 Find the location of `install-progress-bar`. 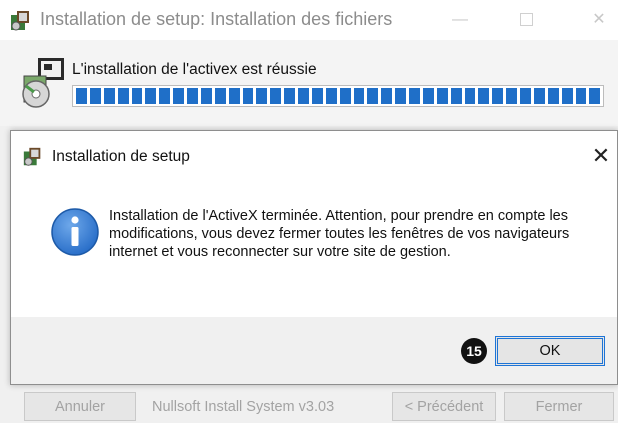

install-progress-bar is located at coordinates (338, 96).